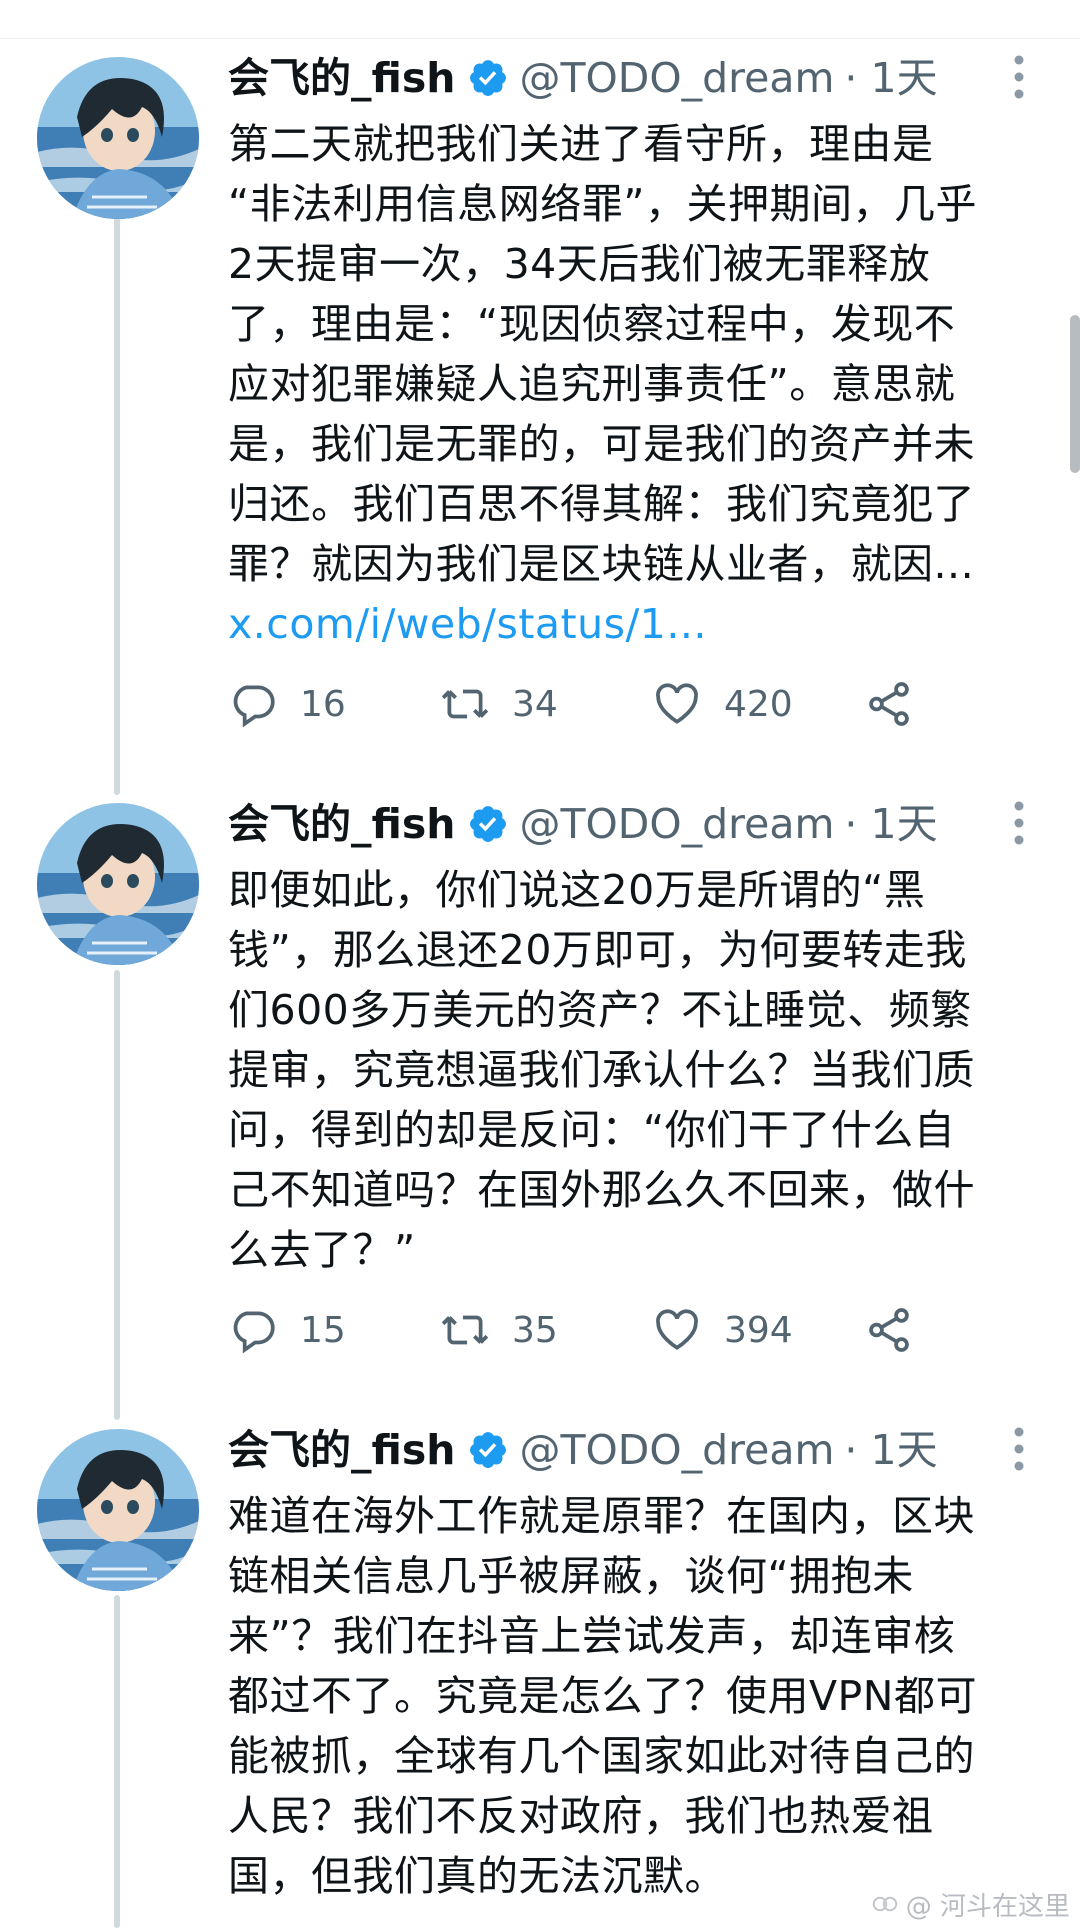 The width and height of the screenshot is (1080, 1928). What do you see at coordinates (884, 1904) in the screenshot?
I see `watermark-logo-icon` at bounding box center [884, 1904].